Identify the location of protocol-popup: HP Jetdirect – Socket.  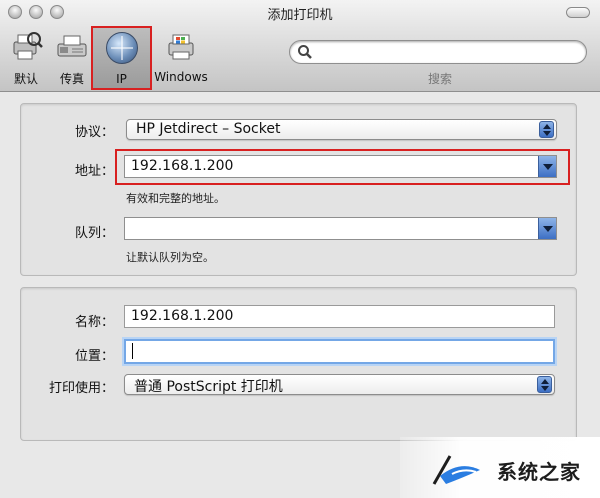
(341, 129).